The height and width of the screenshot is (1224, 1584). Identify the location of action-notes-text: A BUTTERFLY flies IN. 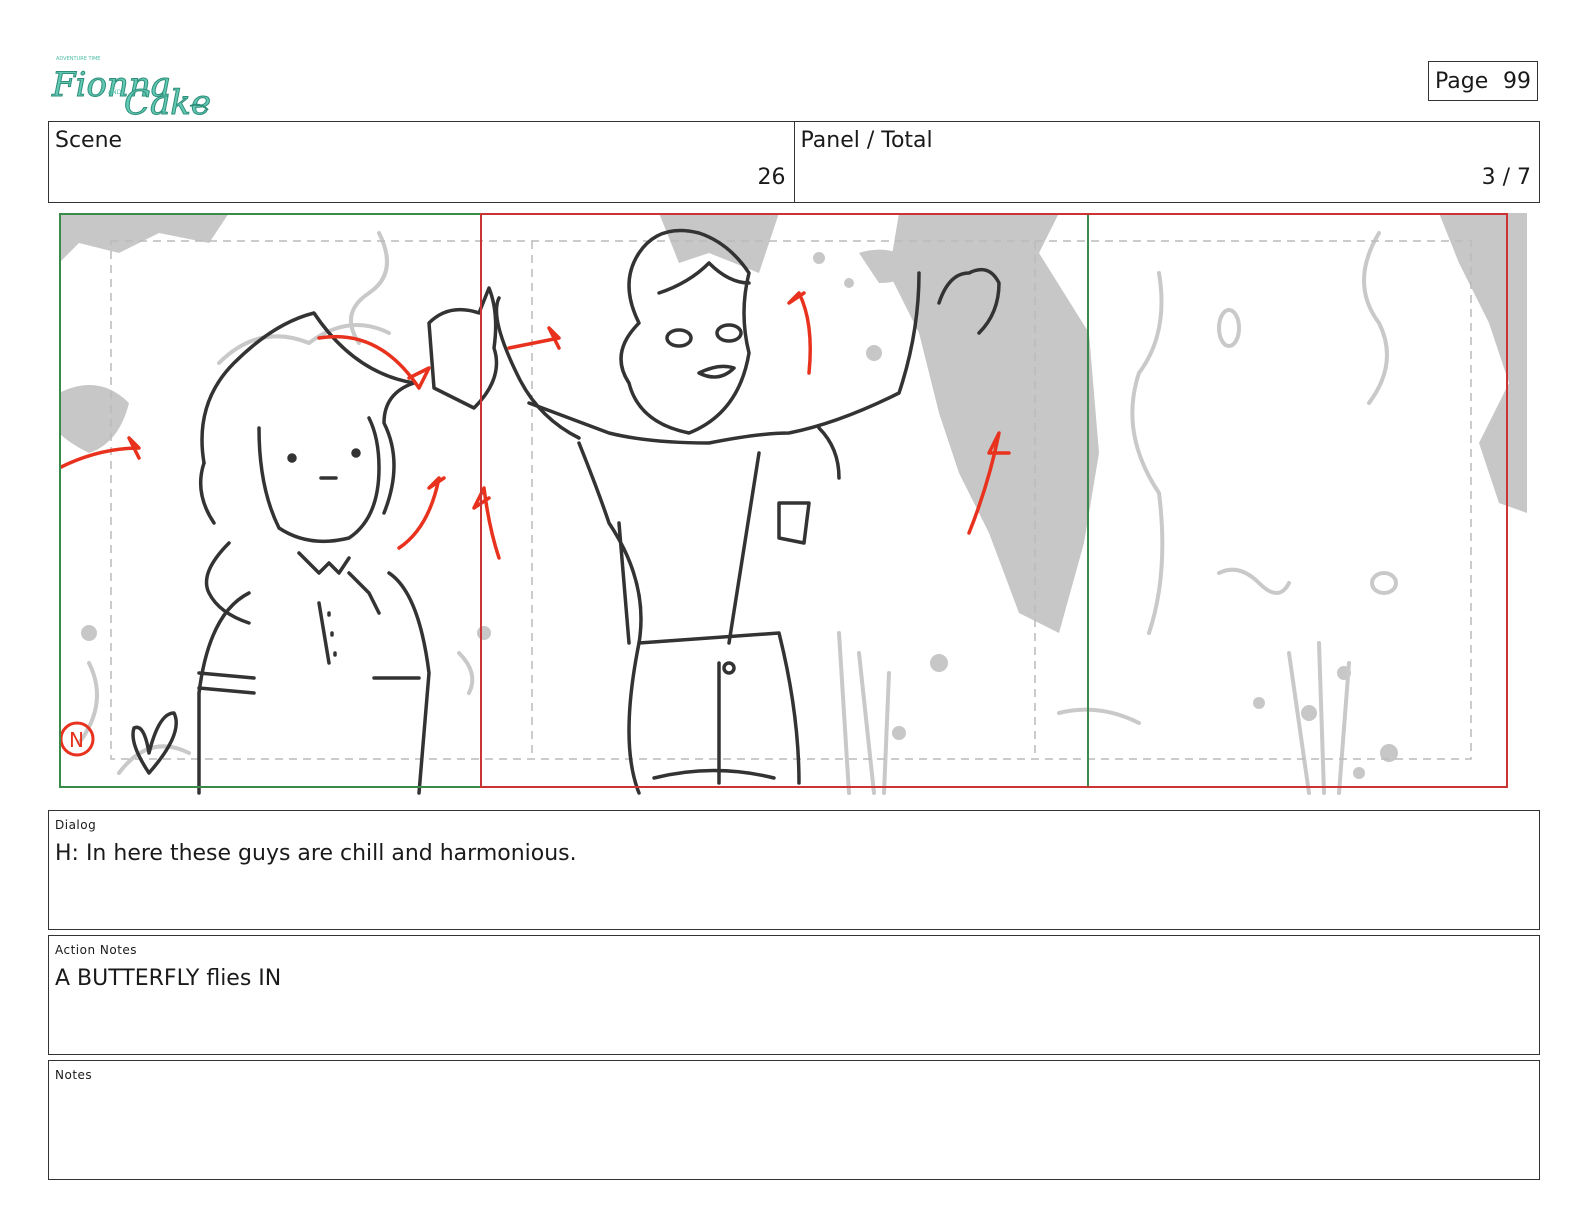
(168, 978).